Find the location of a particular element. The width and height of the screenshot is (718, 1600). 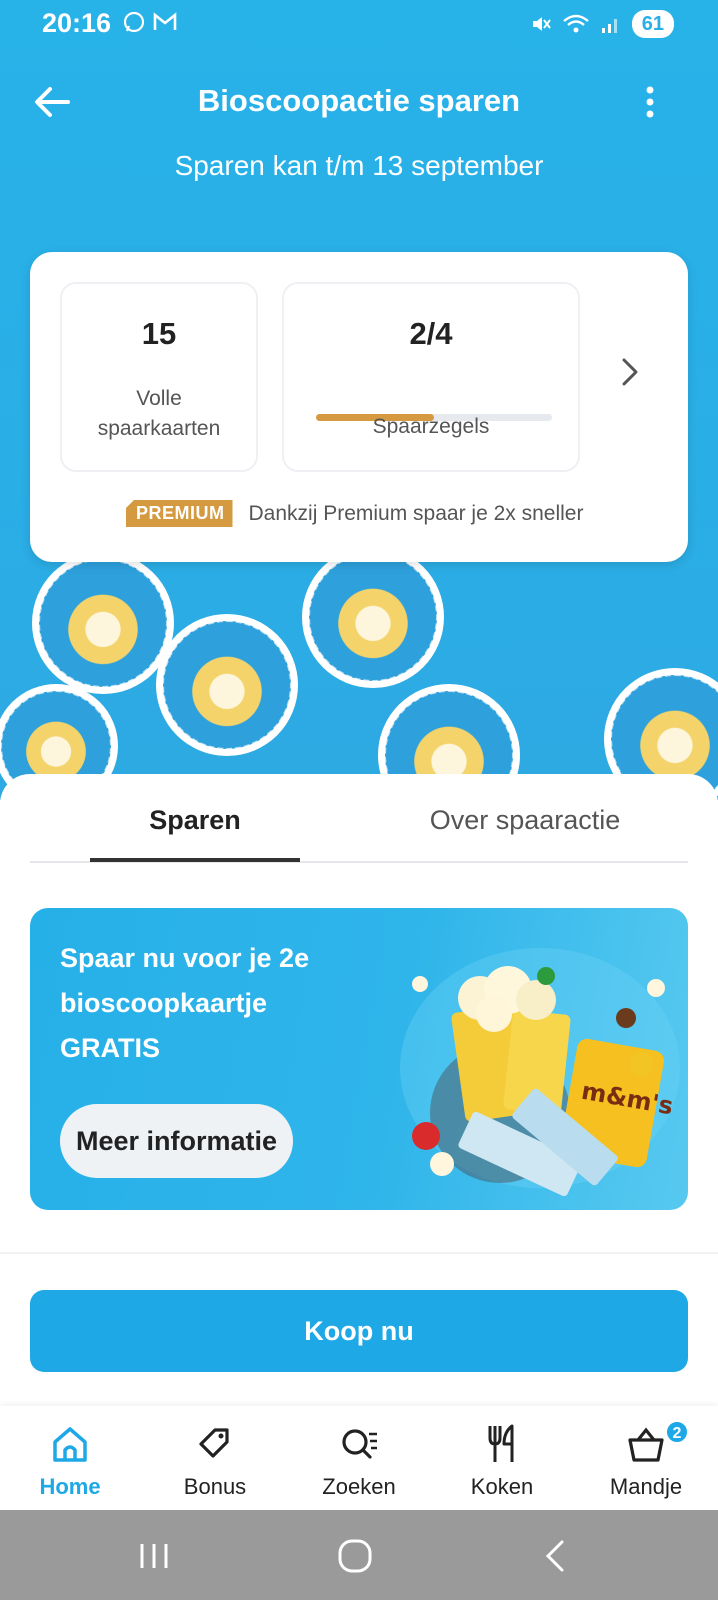

gmail-icon is located at coordinates (165, 21).